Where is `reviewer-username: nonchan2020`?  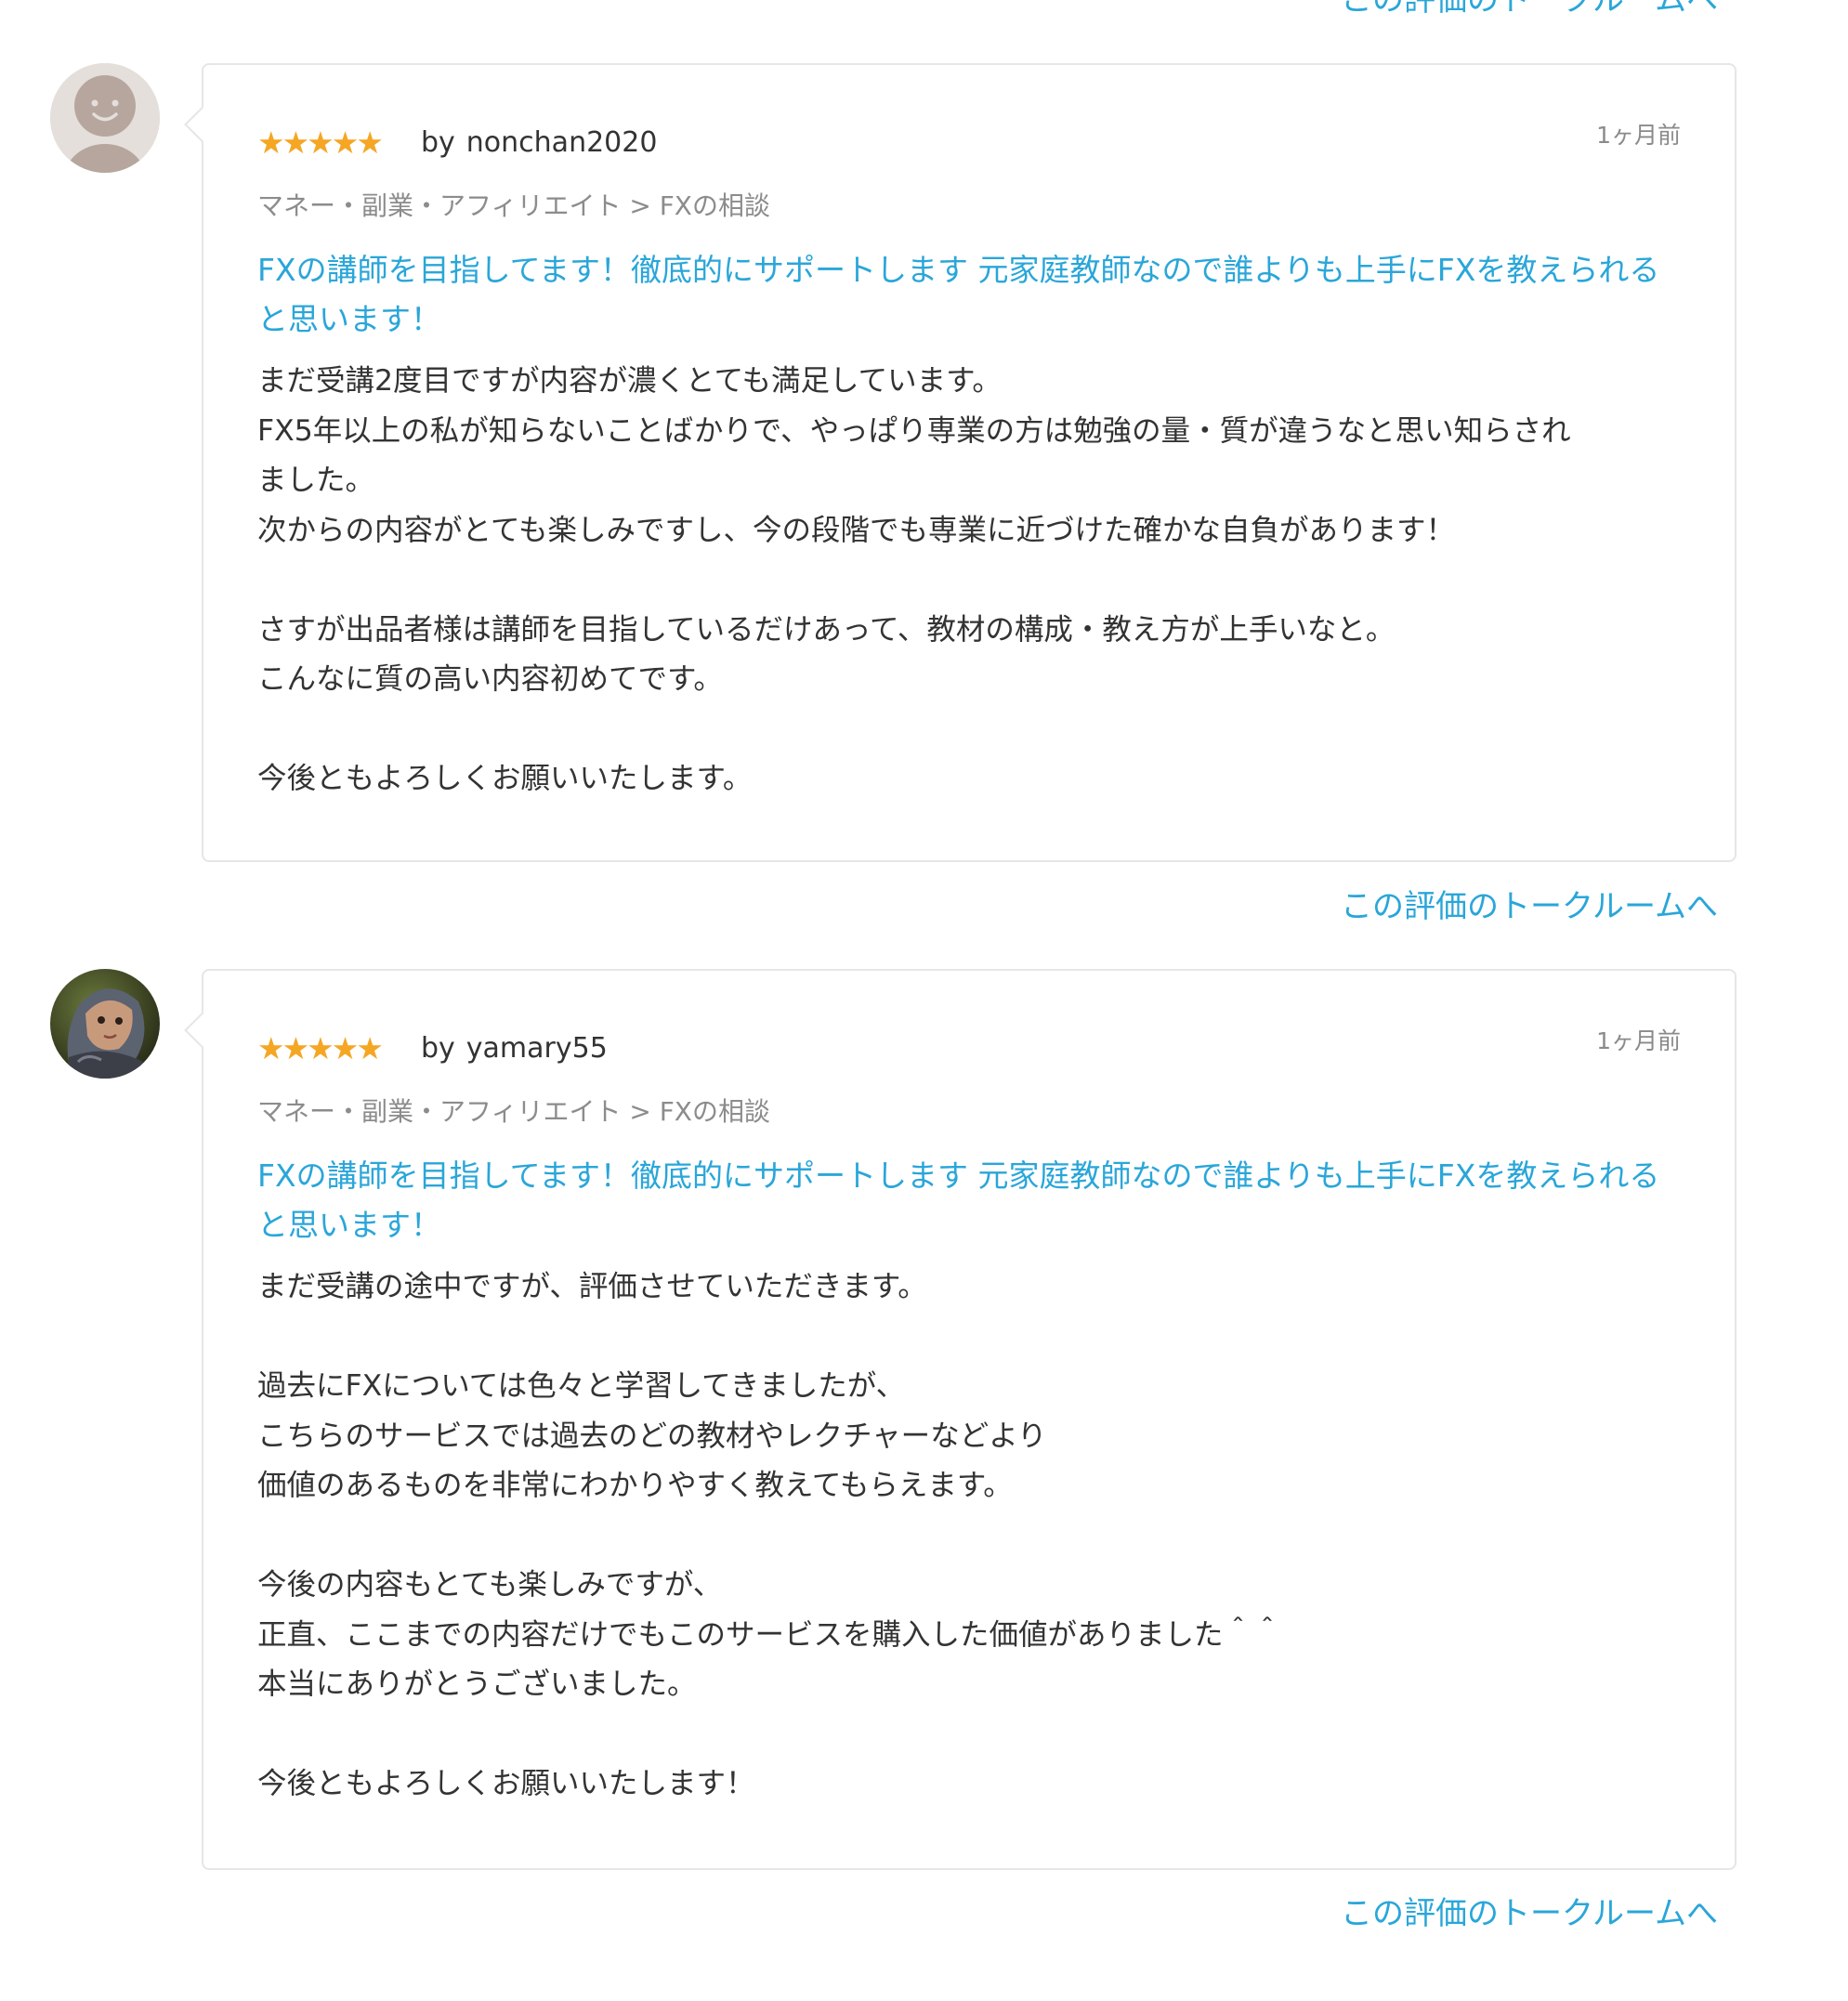 reviewer-username: nonchan2020 is located at coordinates (561, 142).